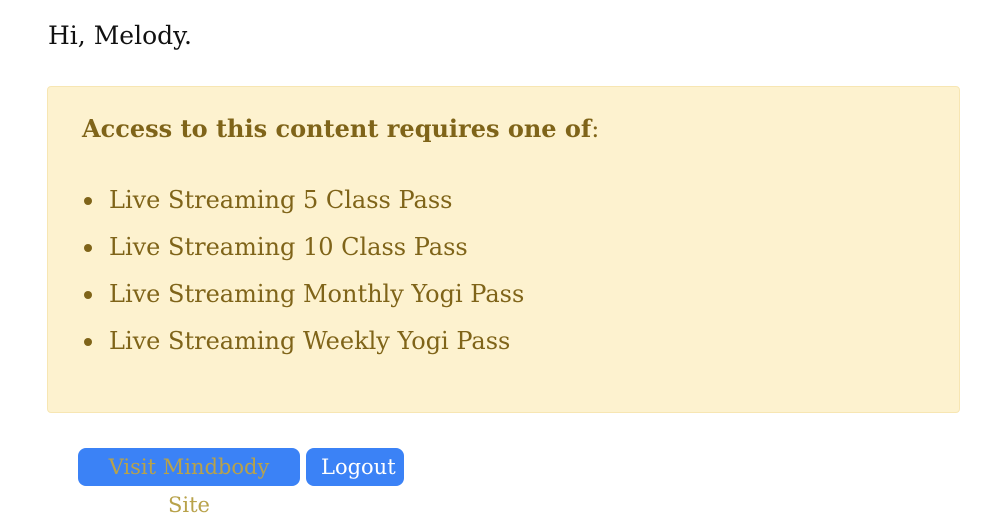 Image resolution: width=1000 pixels, height=514 pixels. I want to click on pass-name: Live Streaming 5 Class Pass, so click(281, 200).